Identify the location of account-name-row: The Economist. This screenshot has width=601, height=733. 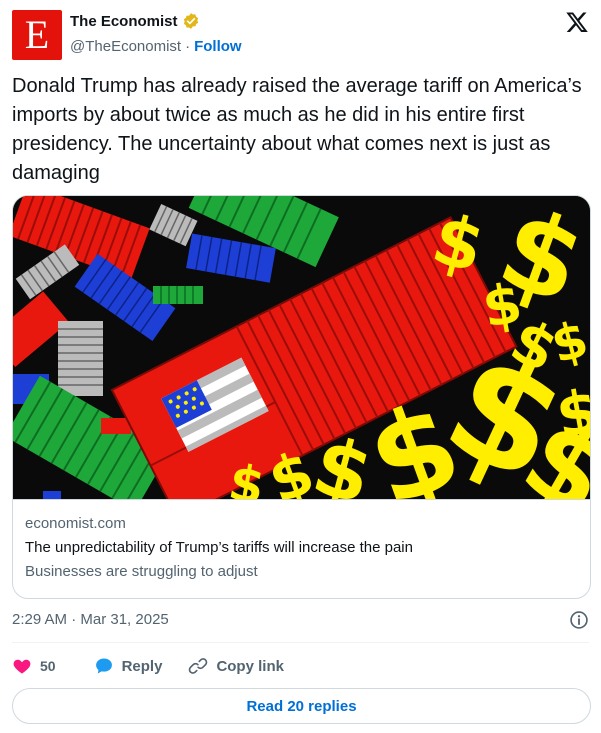
(135, 21).